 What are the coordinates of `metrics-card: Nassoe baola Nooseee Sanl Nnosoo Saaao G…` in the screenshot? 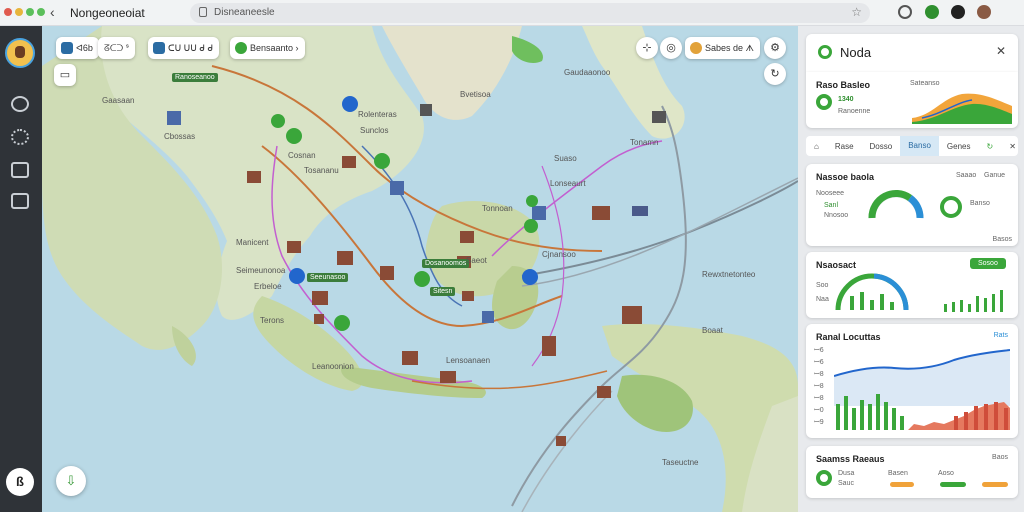 It's located at (912, 205).